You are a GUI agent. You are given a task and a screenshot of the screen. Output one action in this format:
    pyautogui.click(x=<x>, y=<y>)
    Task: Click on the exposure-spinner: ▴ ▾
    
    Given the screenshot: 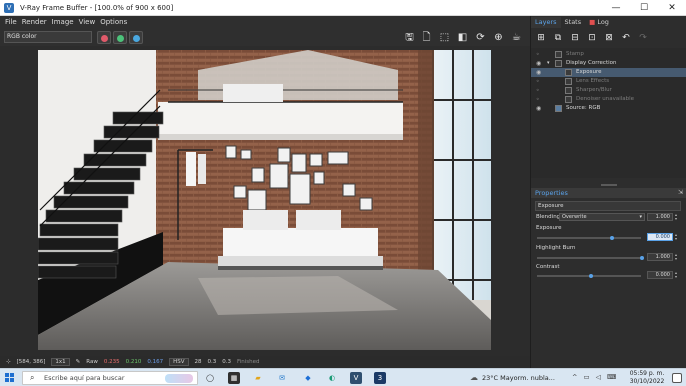 What is the action you would take?
    pyautogui.click(x=677, y=237)
    